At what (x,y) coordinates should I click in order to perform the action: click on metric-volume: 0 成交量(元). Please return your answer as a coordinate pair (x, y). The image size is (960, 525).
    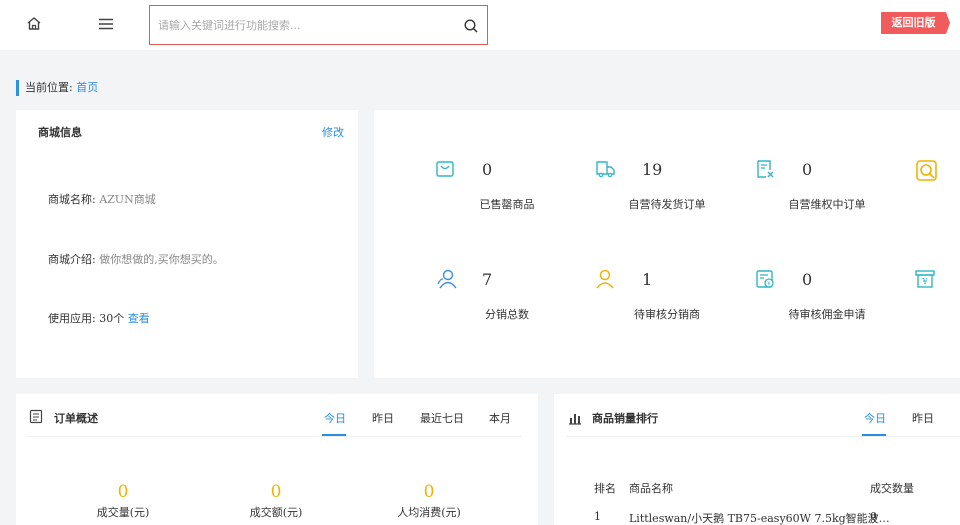
    Looking at the image, I should click on (123, 501).